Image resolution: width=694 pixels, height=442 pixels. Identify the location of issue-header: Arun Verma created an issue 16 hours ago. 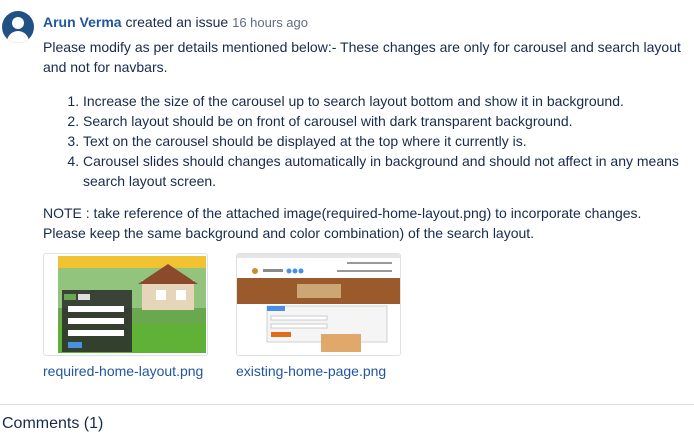
(175, 22).